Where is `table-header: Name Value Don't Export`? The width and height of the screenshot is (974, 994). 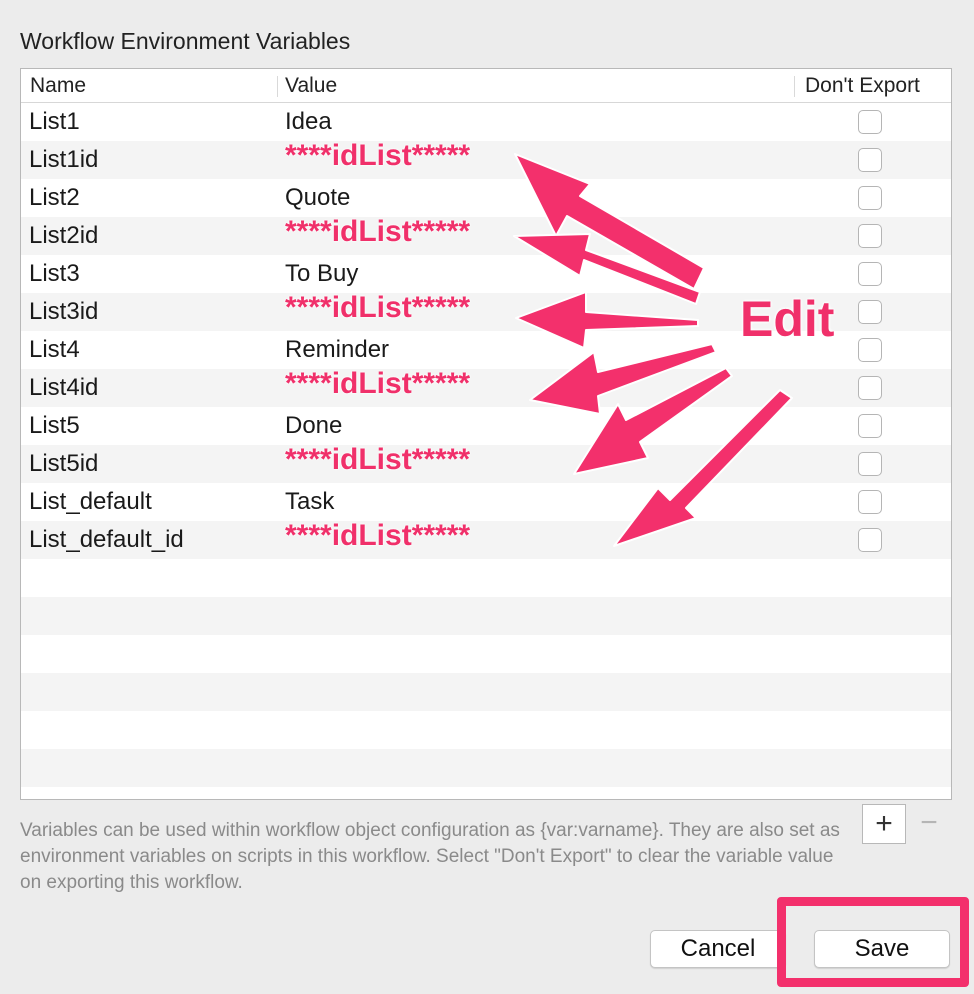
table-header: Name Value Don't Export is located at coordinates (486, 86).